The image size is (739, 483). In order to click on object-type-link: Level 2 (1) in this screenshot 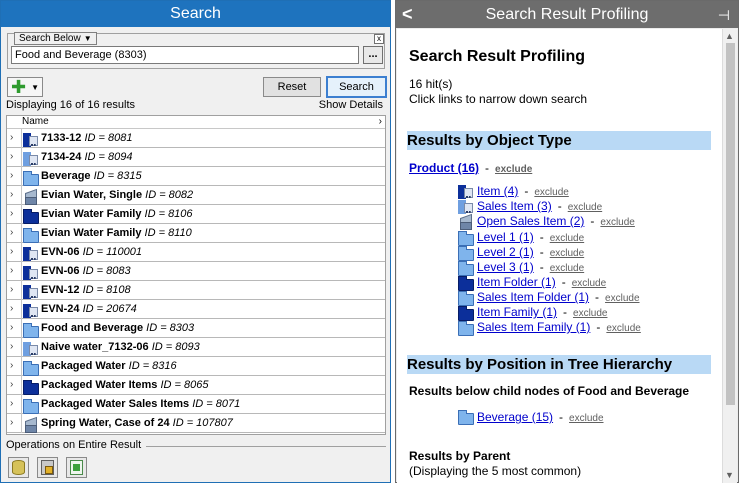, I will do `click(505, 252)`.